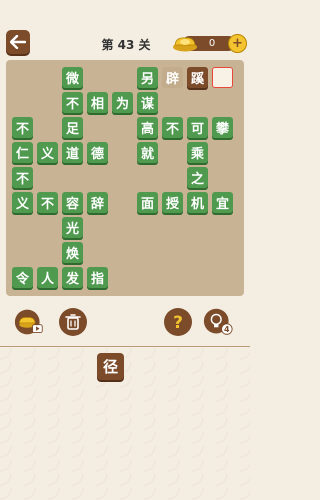 The image size is (320, 500). Describe the element at coordinates (197, 202) in the screenshot. I see `board-cell: 机` at that location.